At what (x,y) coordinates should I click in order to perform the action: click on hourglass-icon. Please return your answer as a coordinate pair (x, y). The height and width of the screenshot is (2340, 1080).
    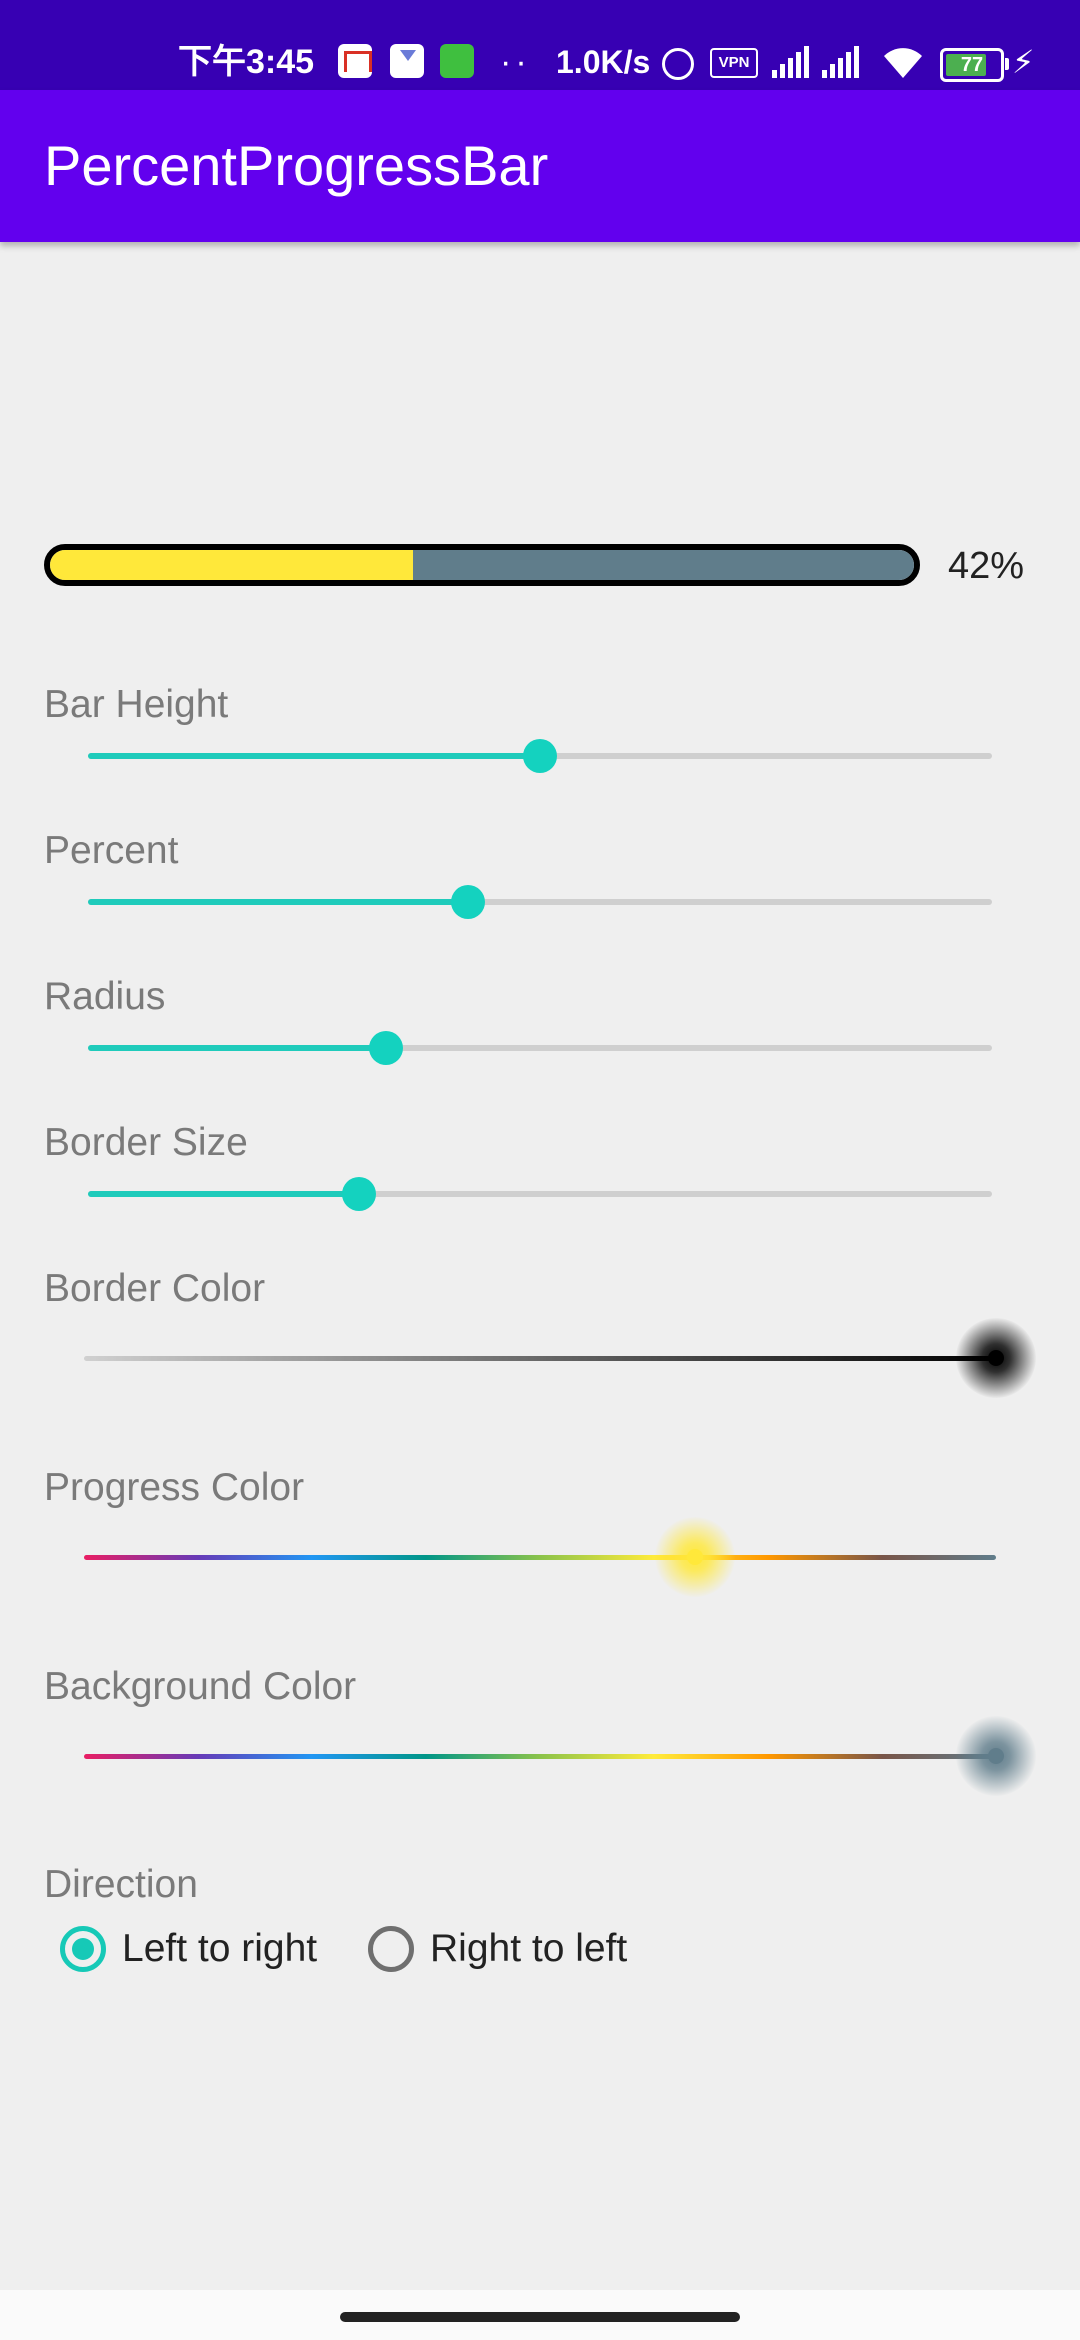
    Looking at the image, I should click on (407, 61).